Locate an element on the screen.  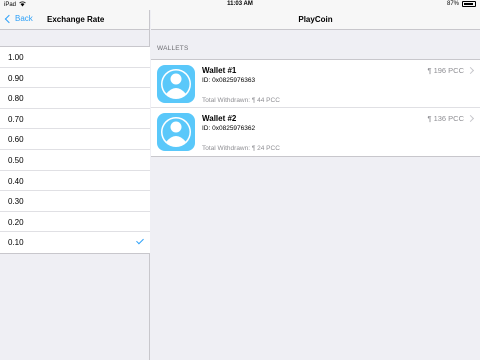
rate-label: 0.80 is located at coordinates (16, 99).